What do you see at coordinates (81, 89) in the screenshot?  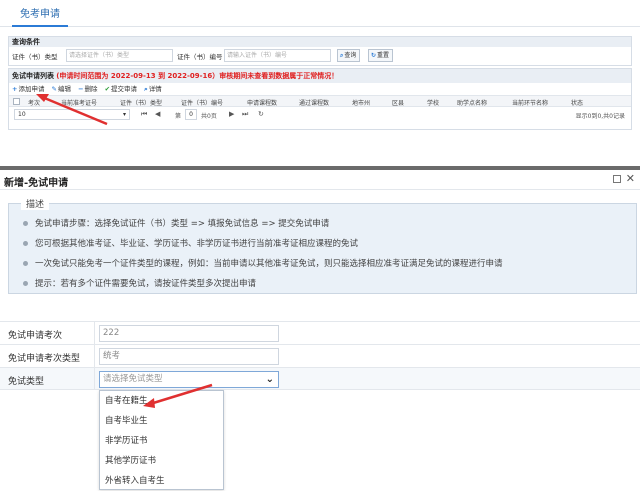 I see `minus-icon: −` at bounding box center [81, 89].